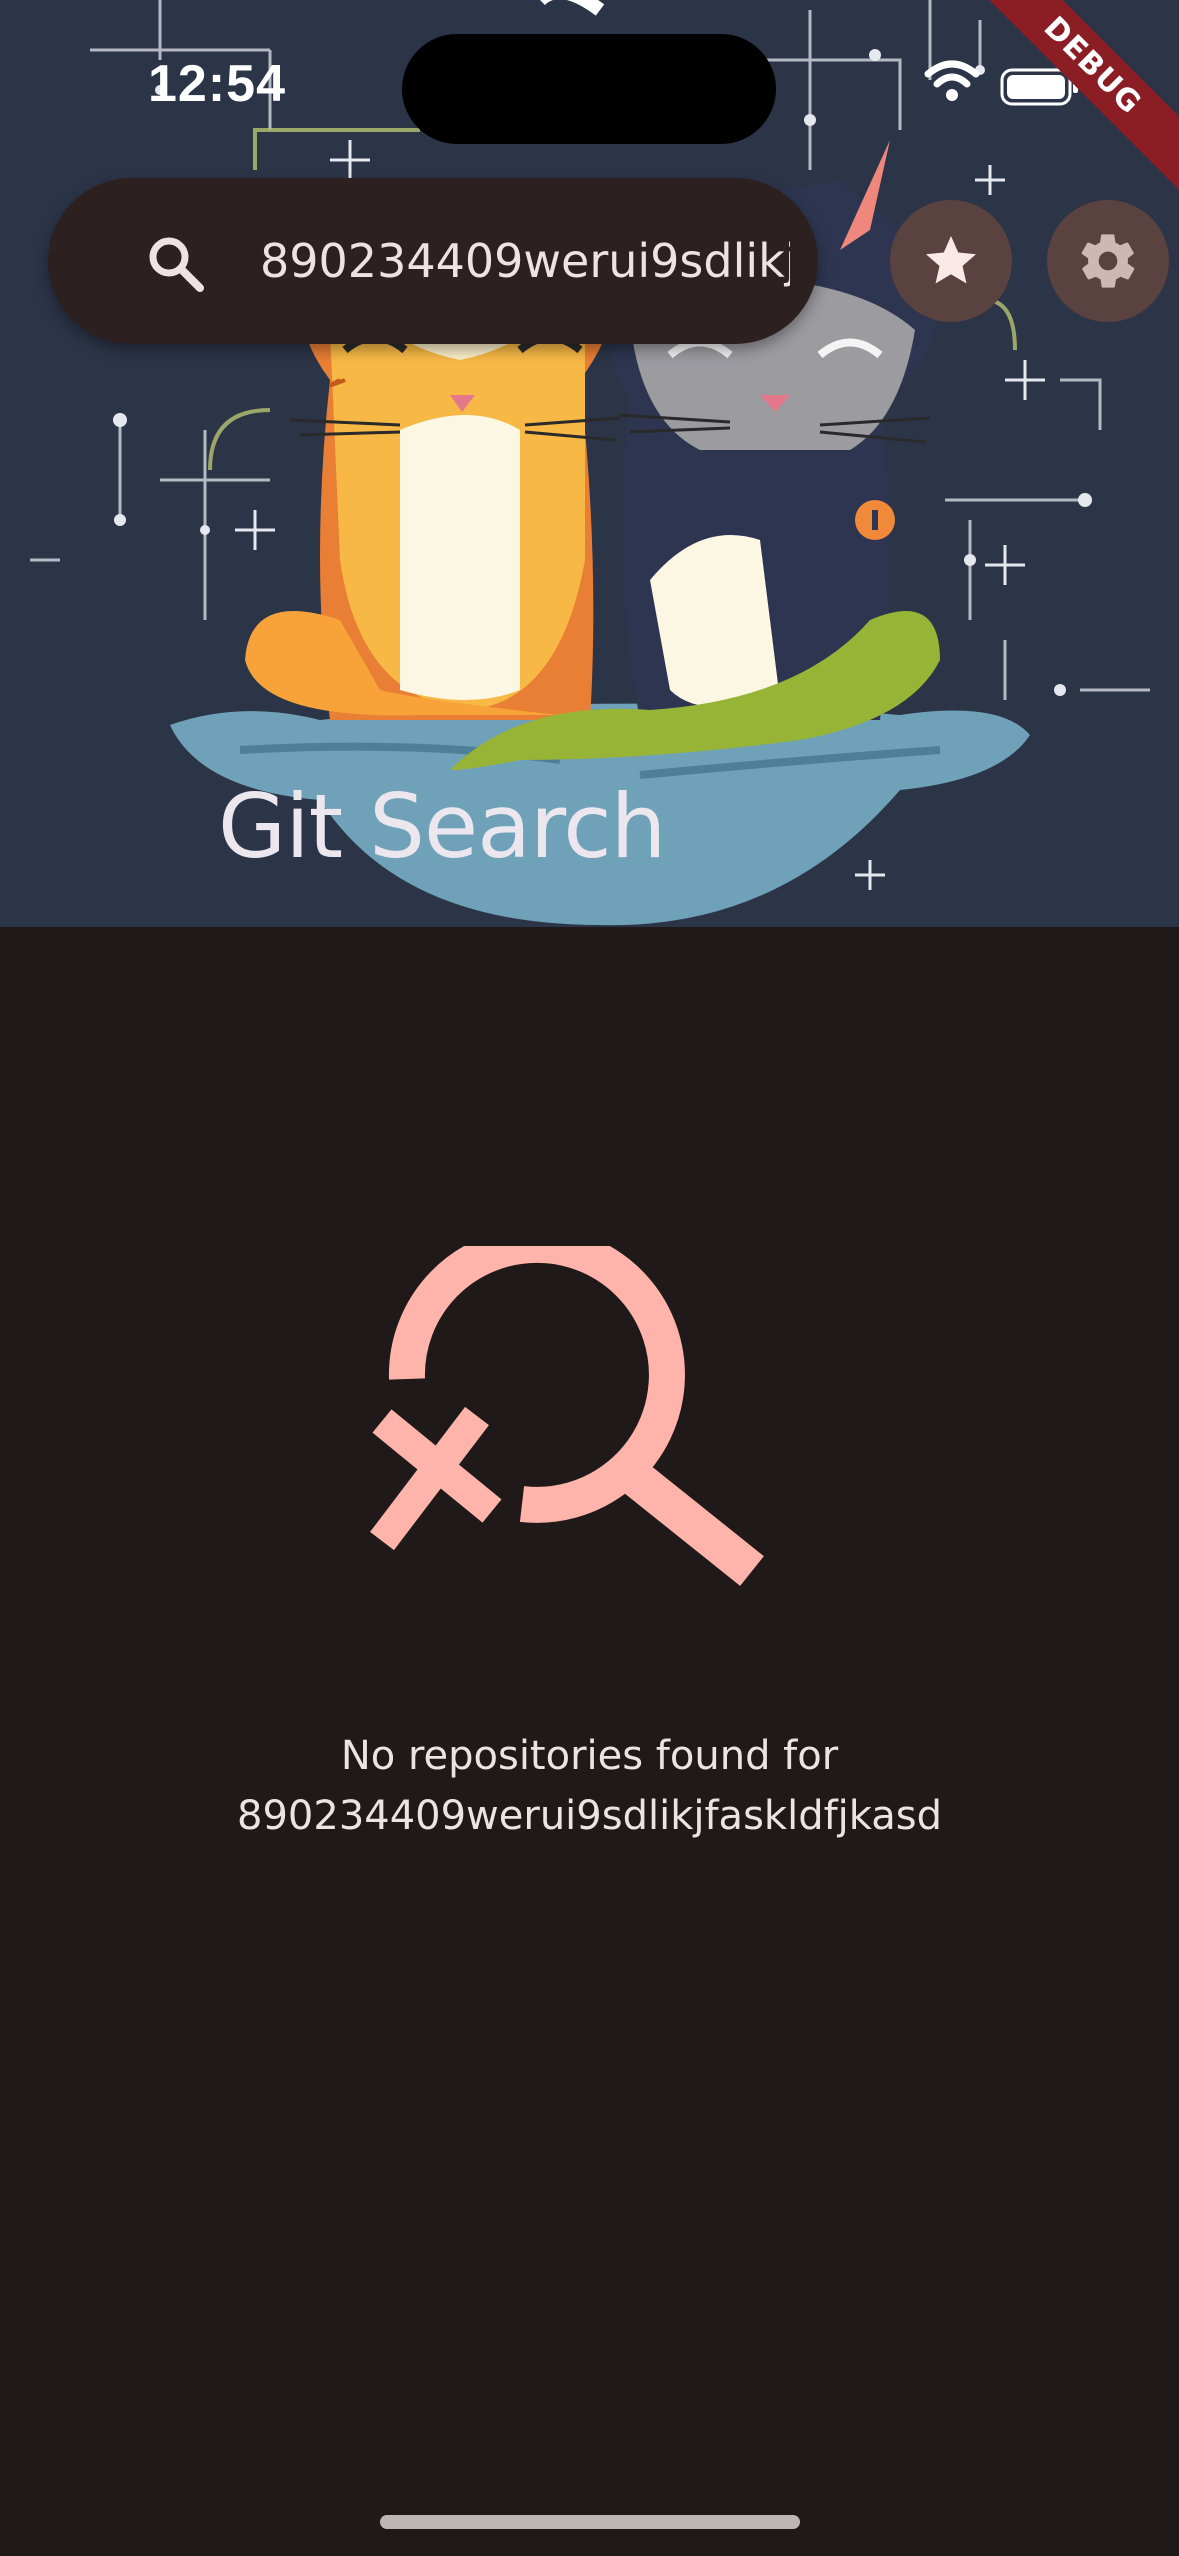  What do you see at coordinates (217, 84) in the screenshot?
I see `status-time: 12:54` at bounding box center [217, 84].